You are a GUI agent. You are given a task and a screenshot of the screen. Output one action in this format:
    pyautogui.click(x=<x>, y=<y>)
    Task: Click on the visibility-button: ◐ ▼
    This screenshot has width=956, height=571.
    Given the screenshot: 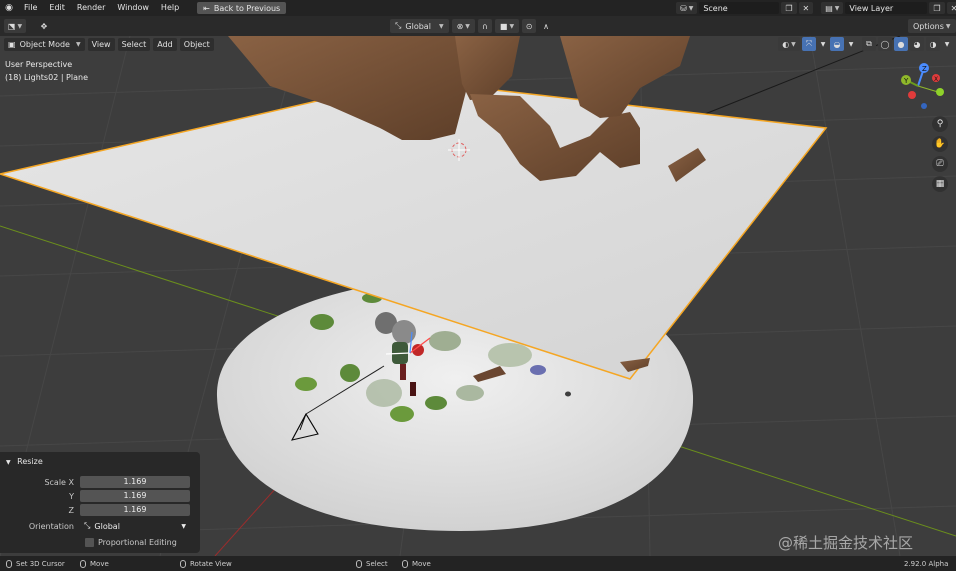 What is the action you would take?
    pyautogui.click(x=789, y=44)
    